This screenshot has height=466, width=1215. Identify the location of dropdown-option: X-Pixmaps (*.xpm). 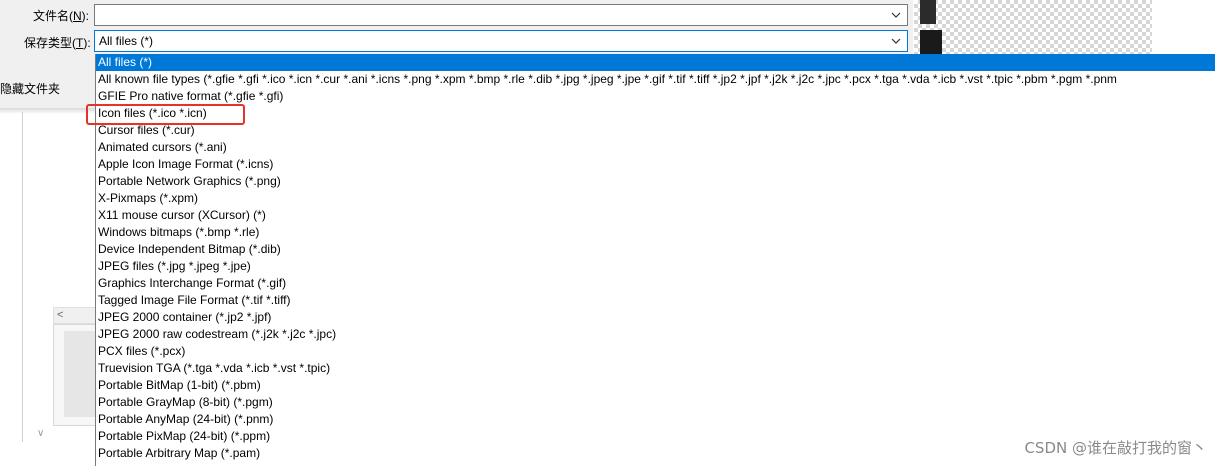
(655, 198).